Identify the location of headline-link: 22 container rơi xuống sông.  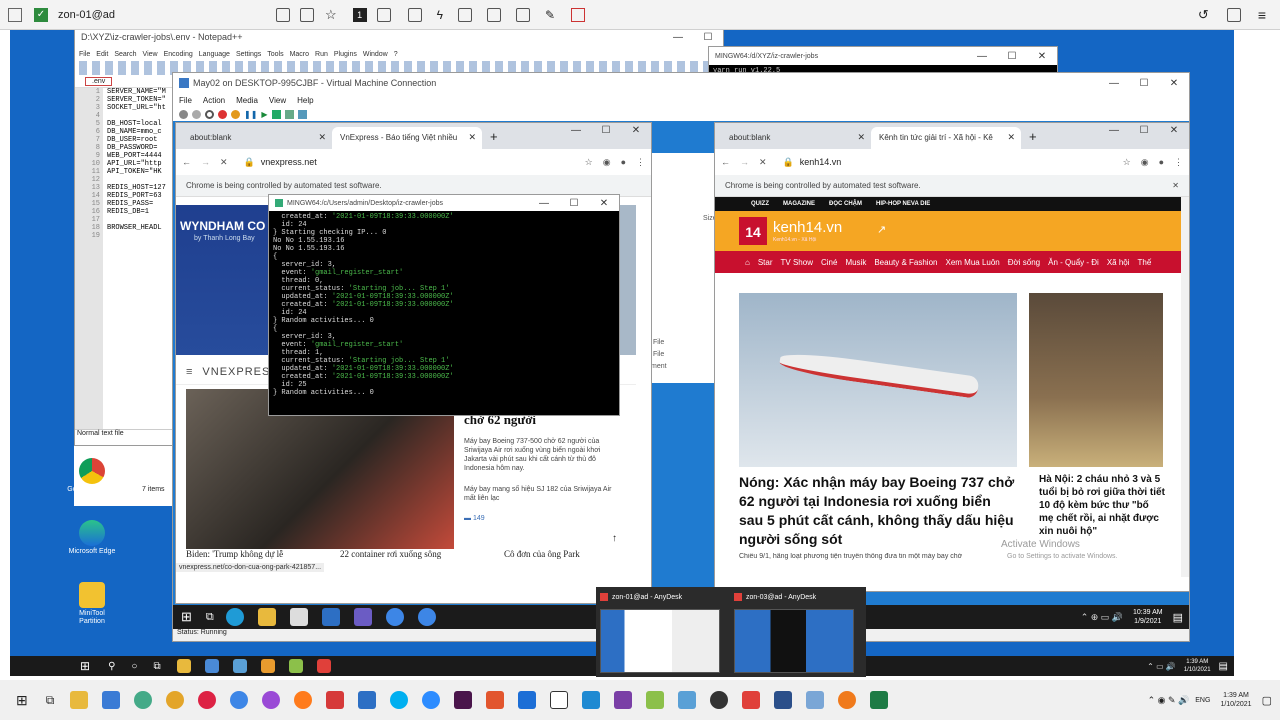
(415, 554).